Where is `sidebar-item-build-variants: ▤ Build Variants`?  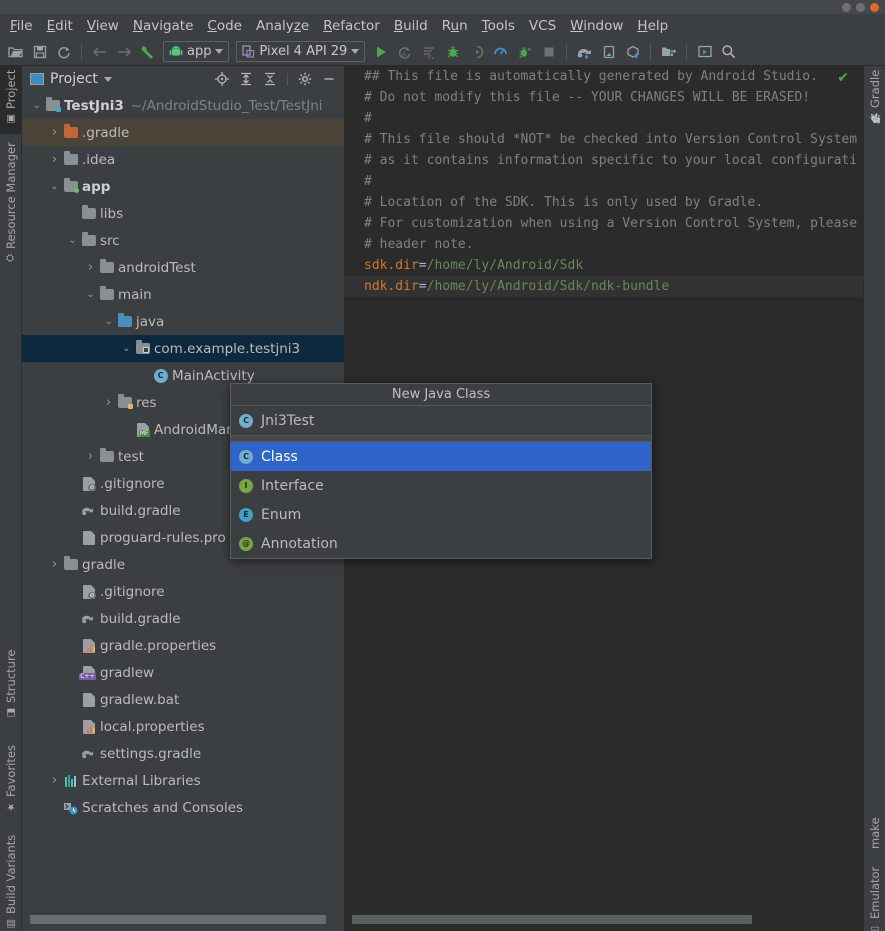 sidebar-item-build-variants: ▤ Build Variants is located at coordinates (11, 881).